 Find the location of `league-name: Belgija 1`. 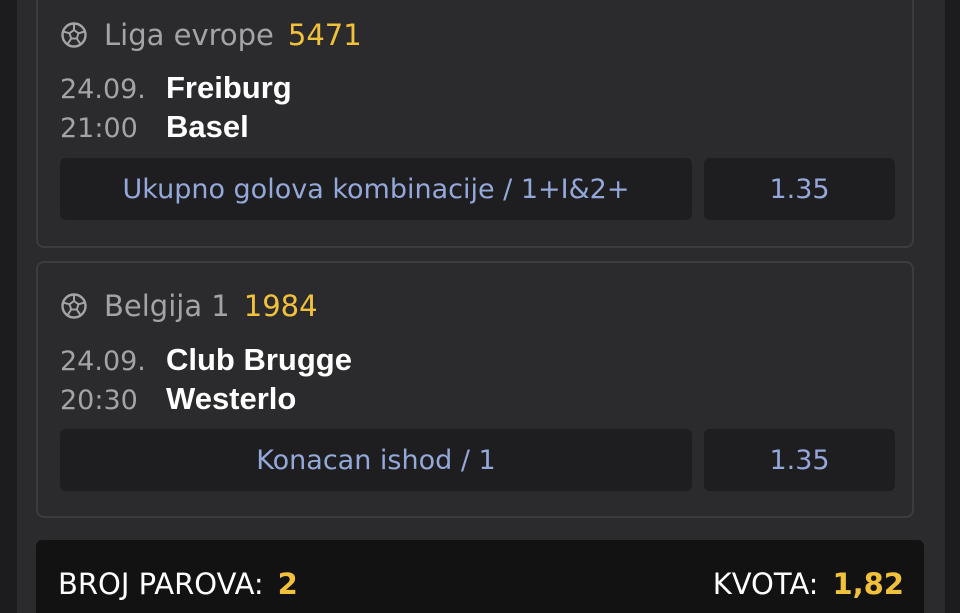

league-name: Belgija 1 is located at coordinates (167, 306).